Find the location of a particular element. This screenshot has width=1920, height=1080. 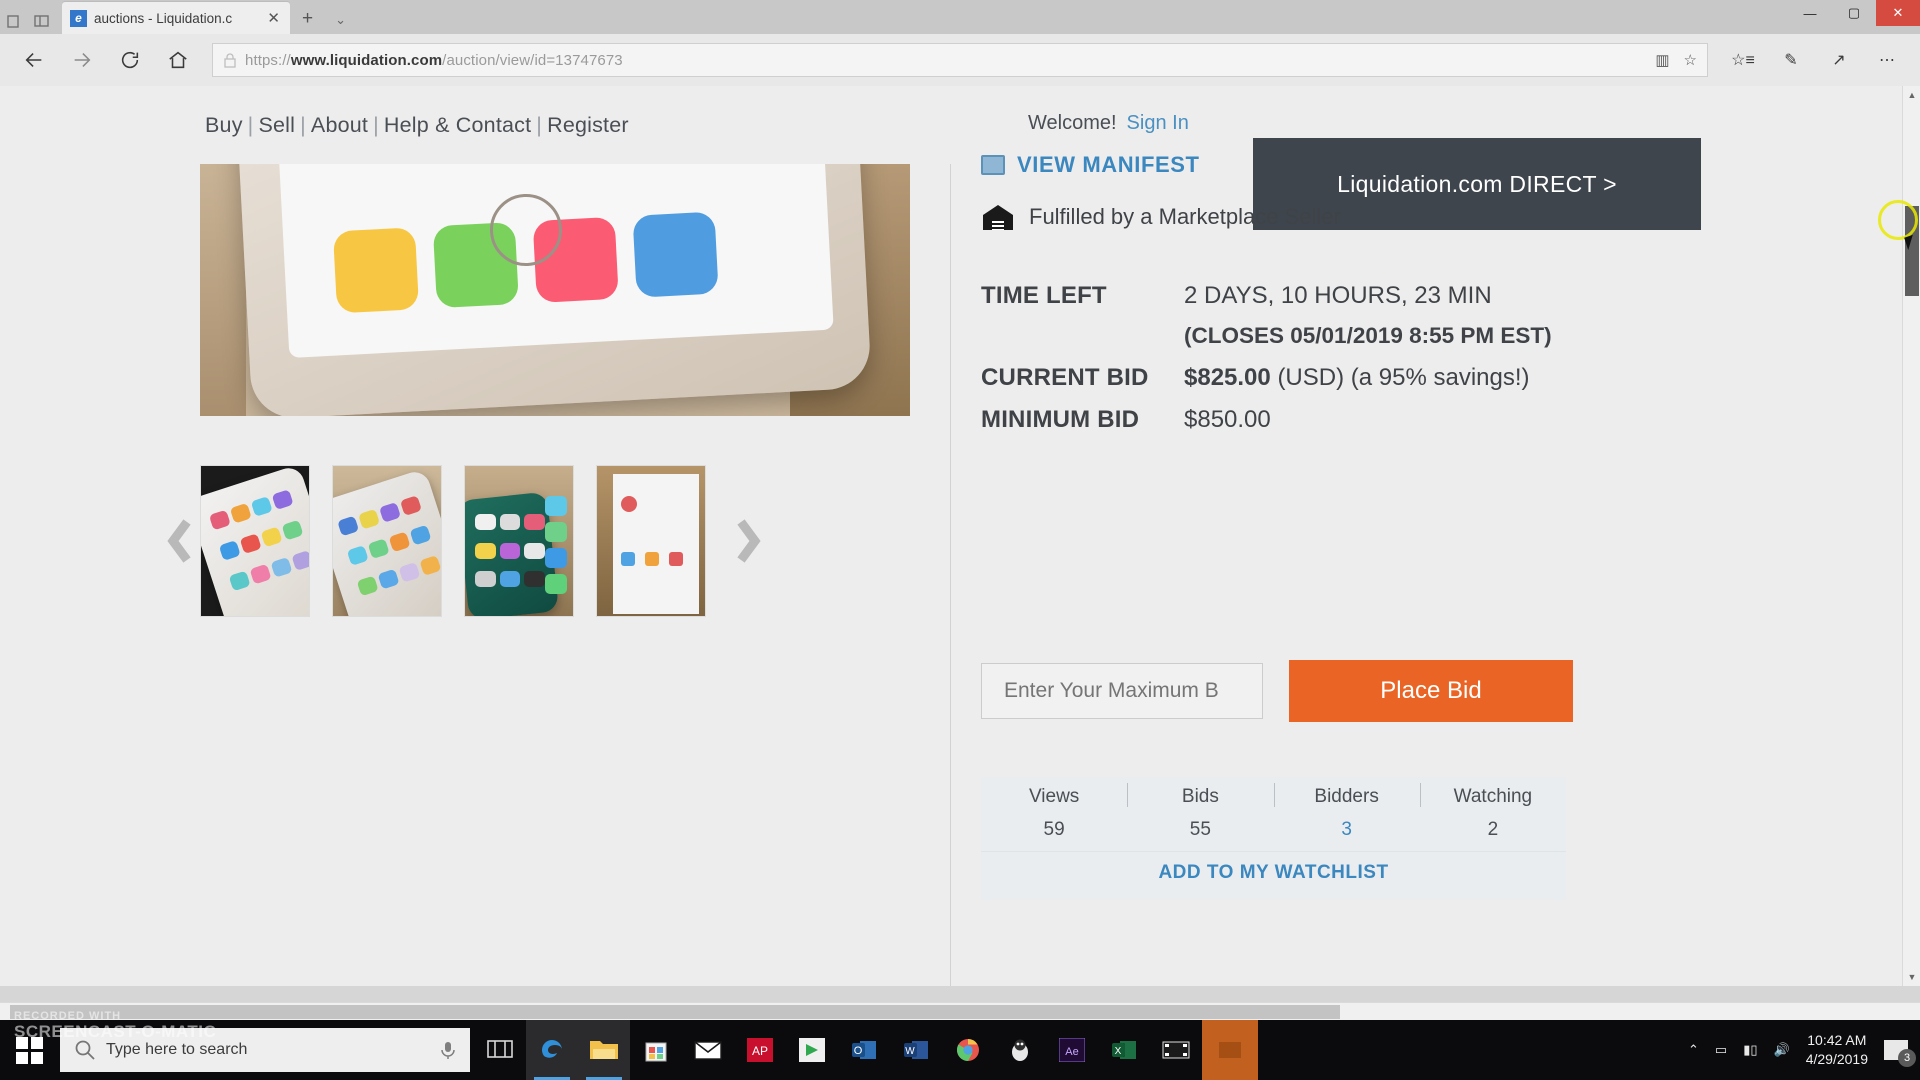

tab-list-chevron-down-icon: ⌄ is located at coordinates (340, 23).